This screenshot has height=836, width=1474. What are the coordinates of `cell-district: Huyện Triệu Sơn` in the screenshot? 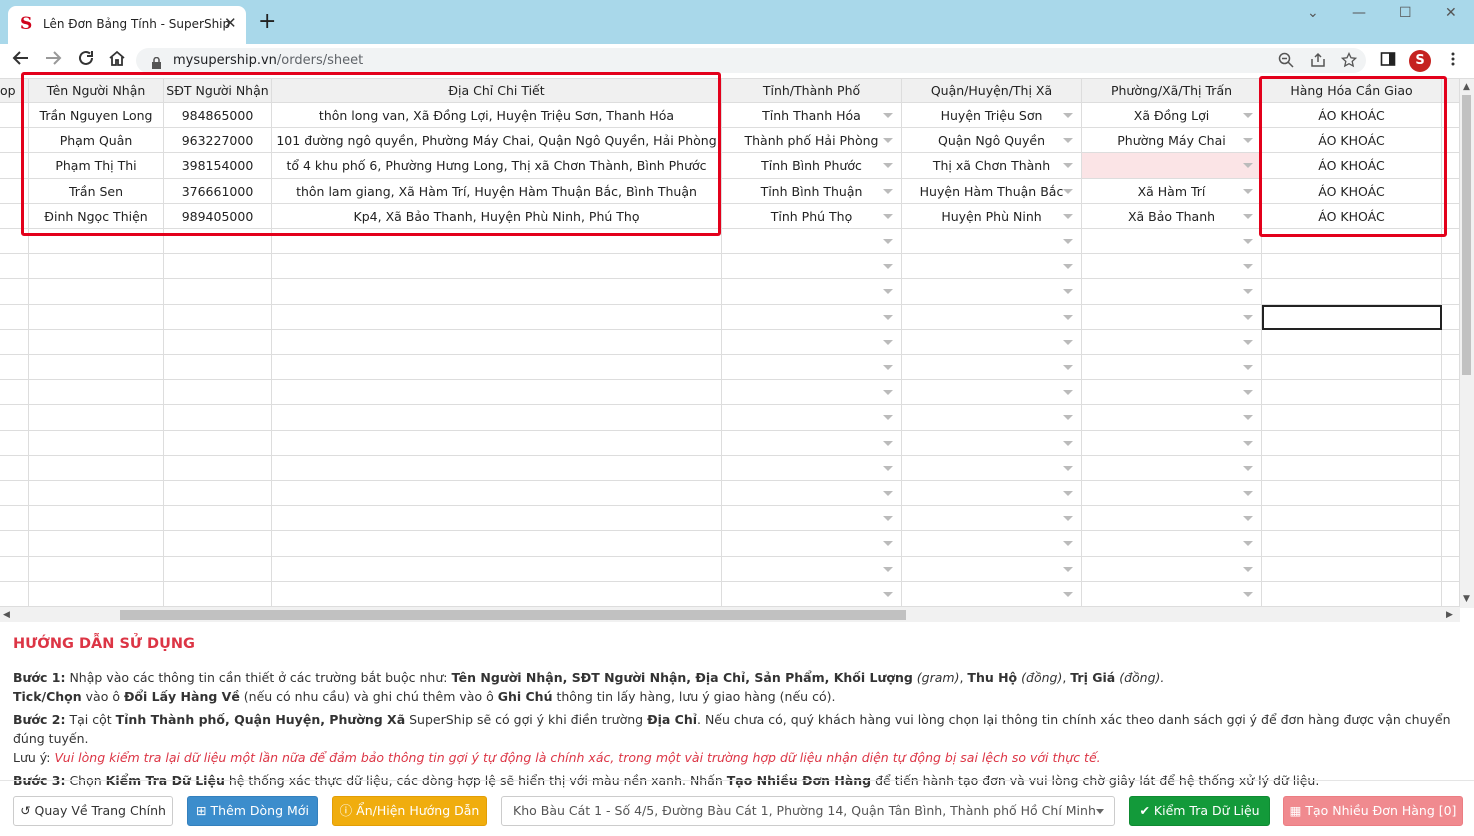 It's located at (992, 116).